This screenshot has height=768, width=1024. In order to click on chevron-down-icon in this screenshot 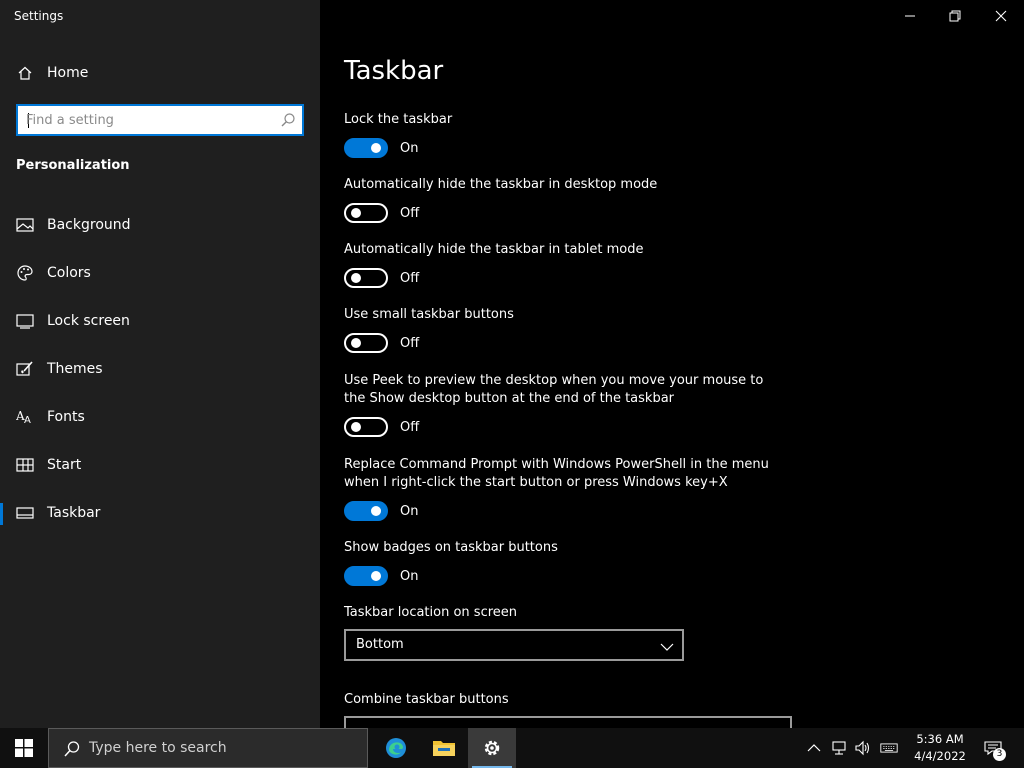, I will do `click(667, 646)`.